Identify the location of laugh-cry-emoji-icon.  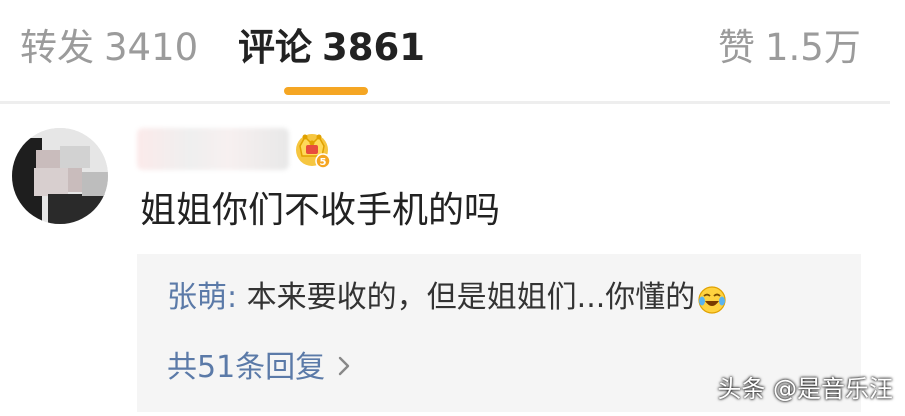
(712, 299).